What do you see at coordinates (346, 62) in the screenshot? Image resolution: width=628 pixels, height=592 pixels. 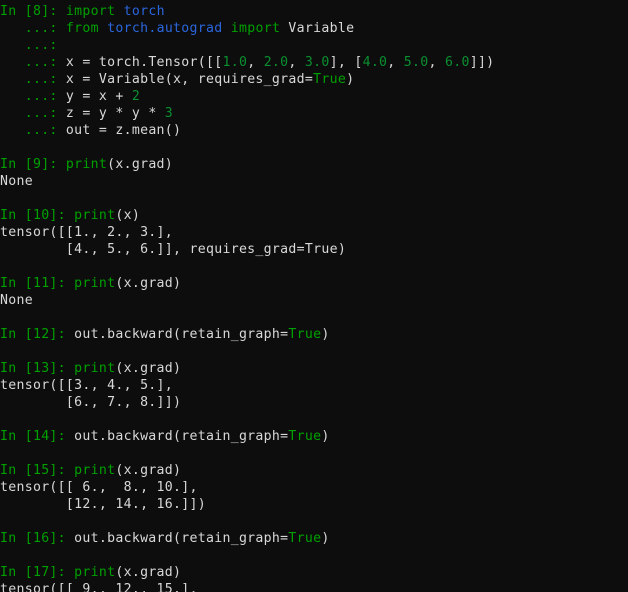 I see `console-segment-plain: ], [` at bounding box center [346, 62].